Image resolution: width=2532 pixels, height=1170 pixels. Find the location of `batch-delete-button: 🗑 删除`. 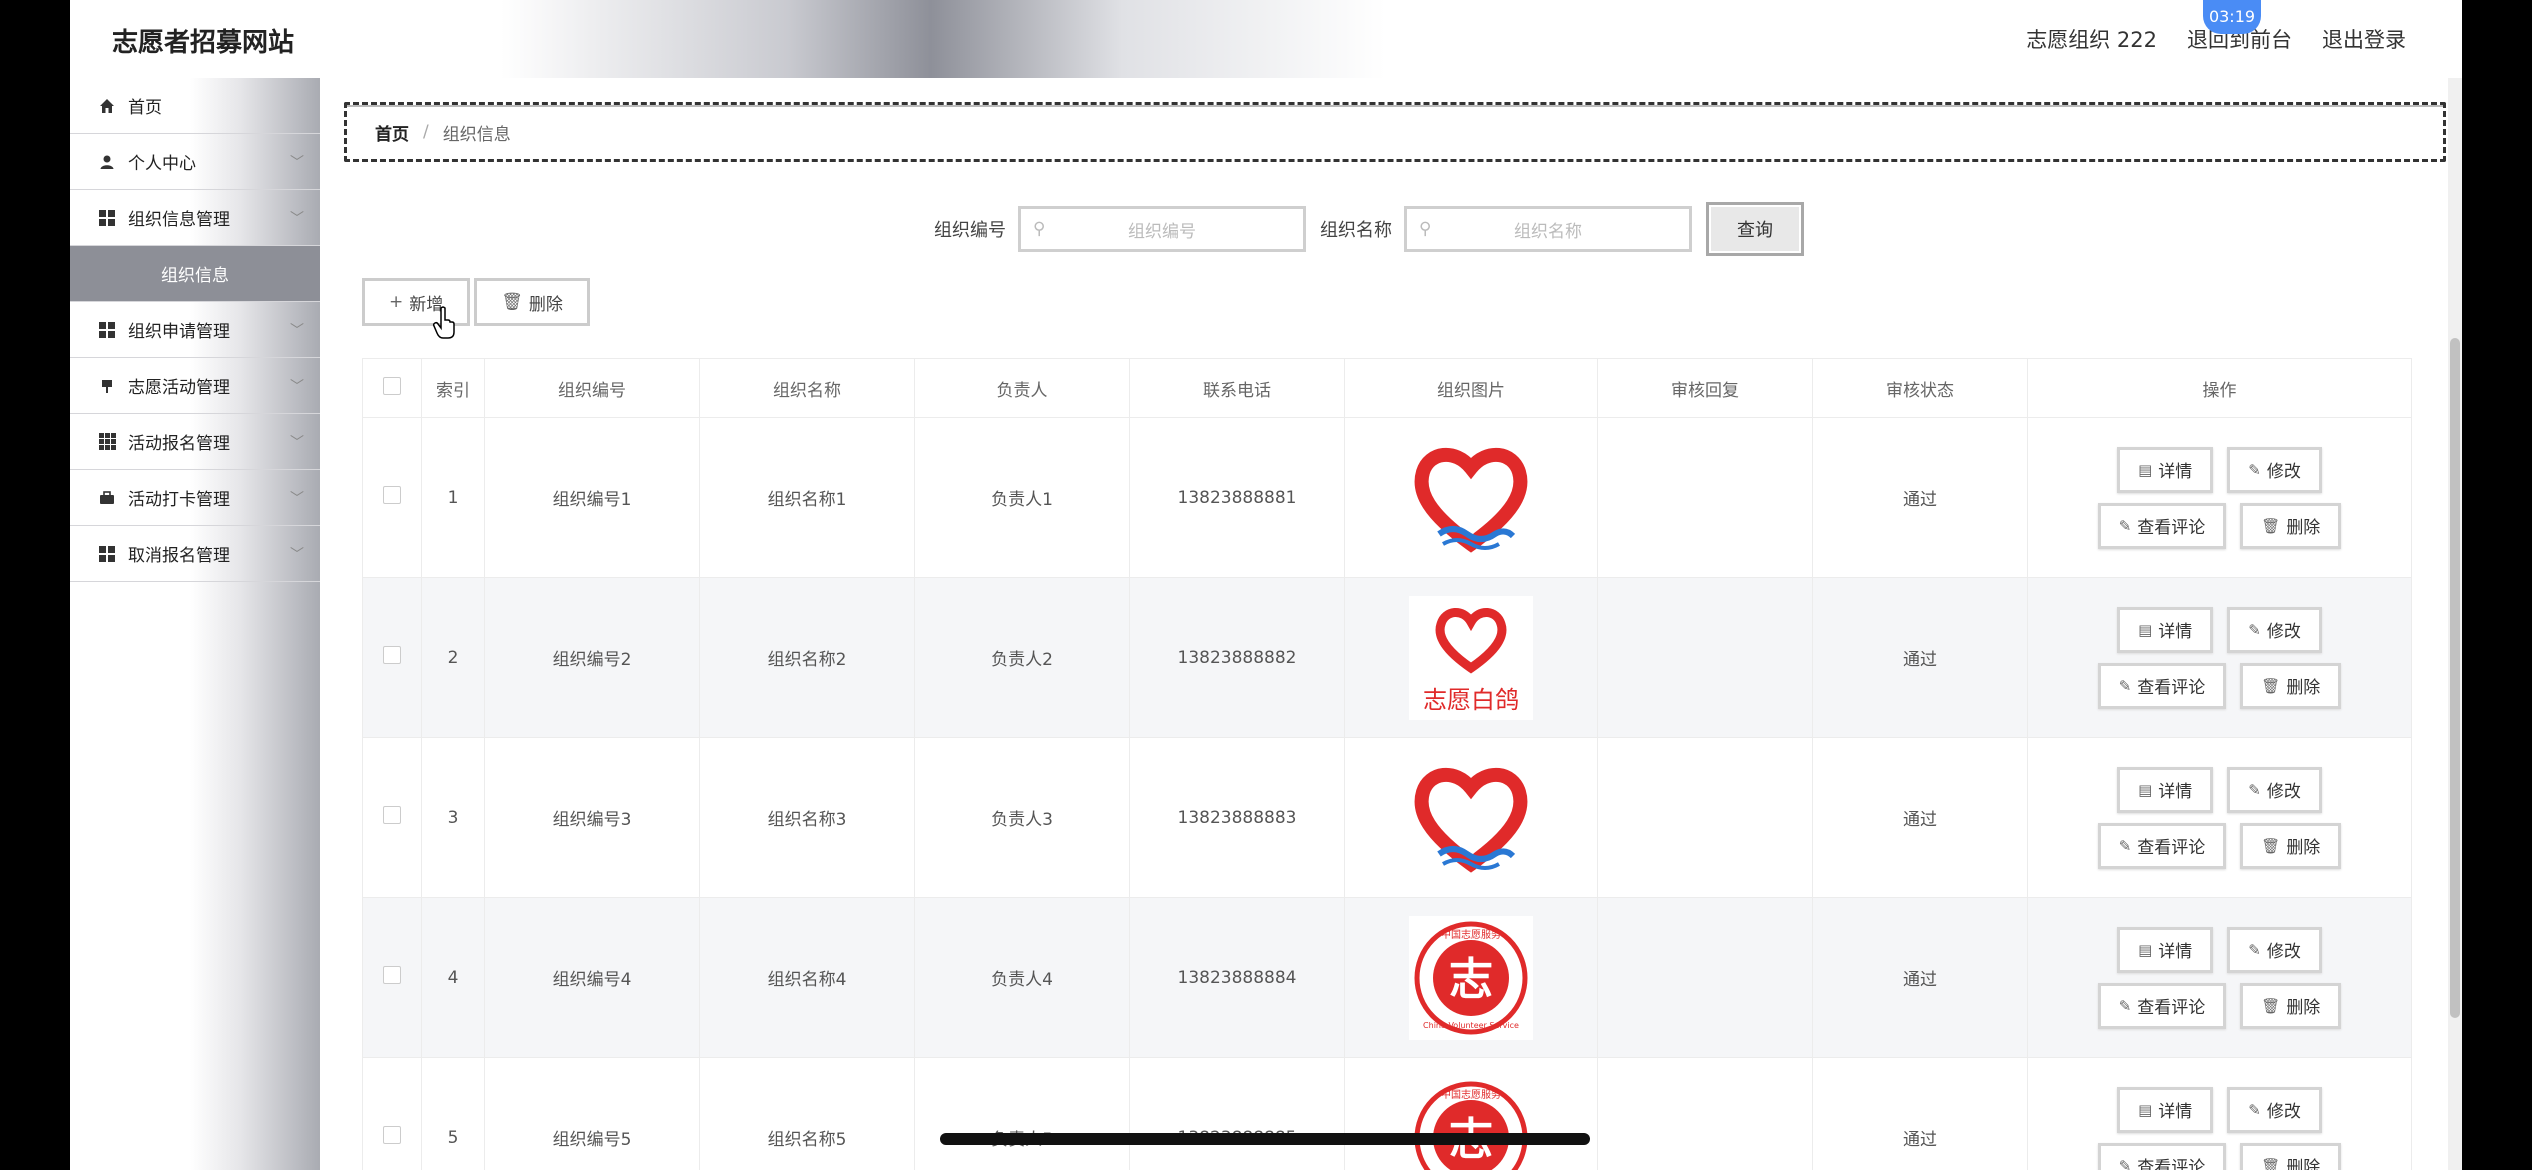

batch-delete-button: 🗑 删除 is located at coordinates (532, 302).